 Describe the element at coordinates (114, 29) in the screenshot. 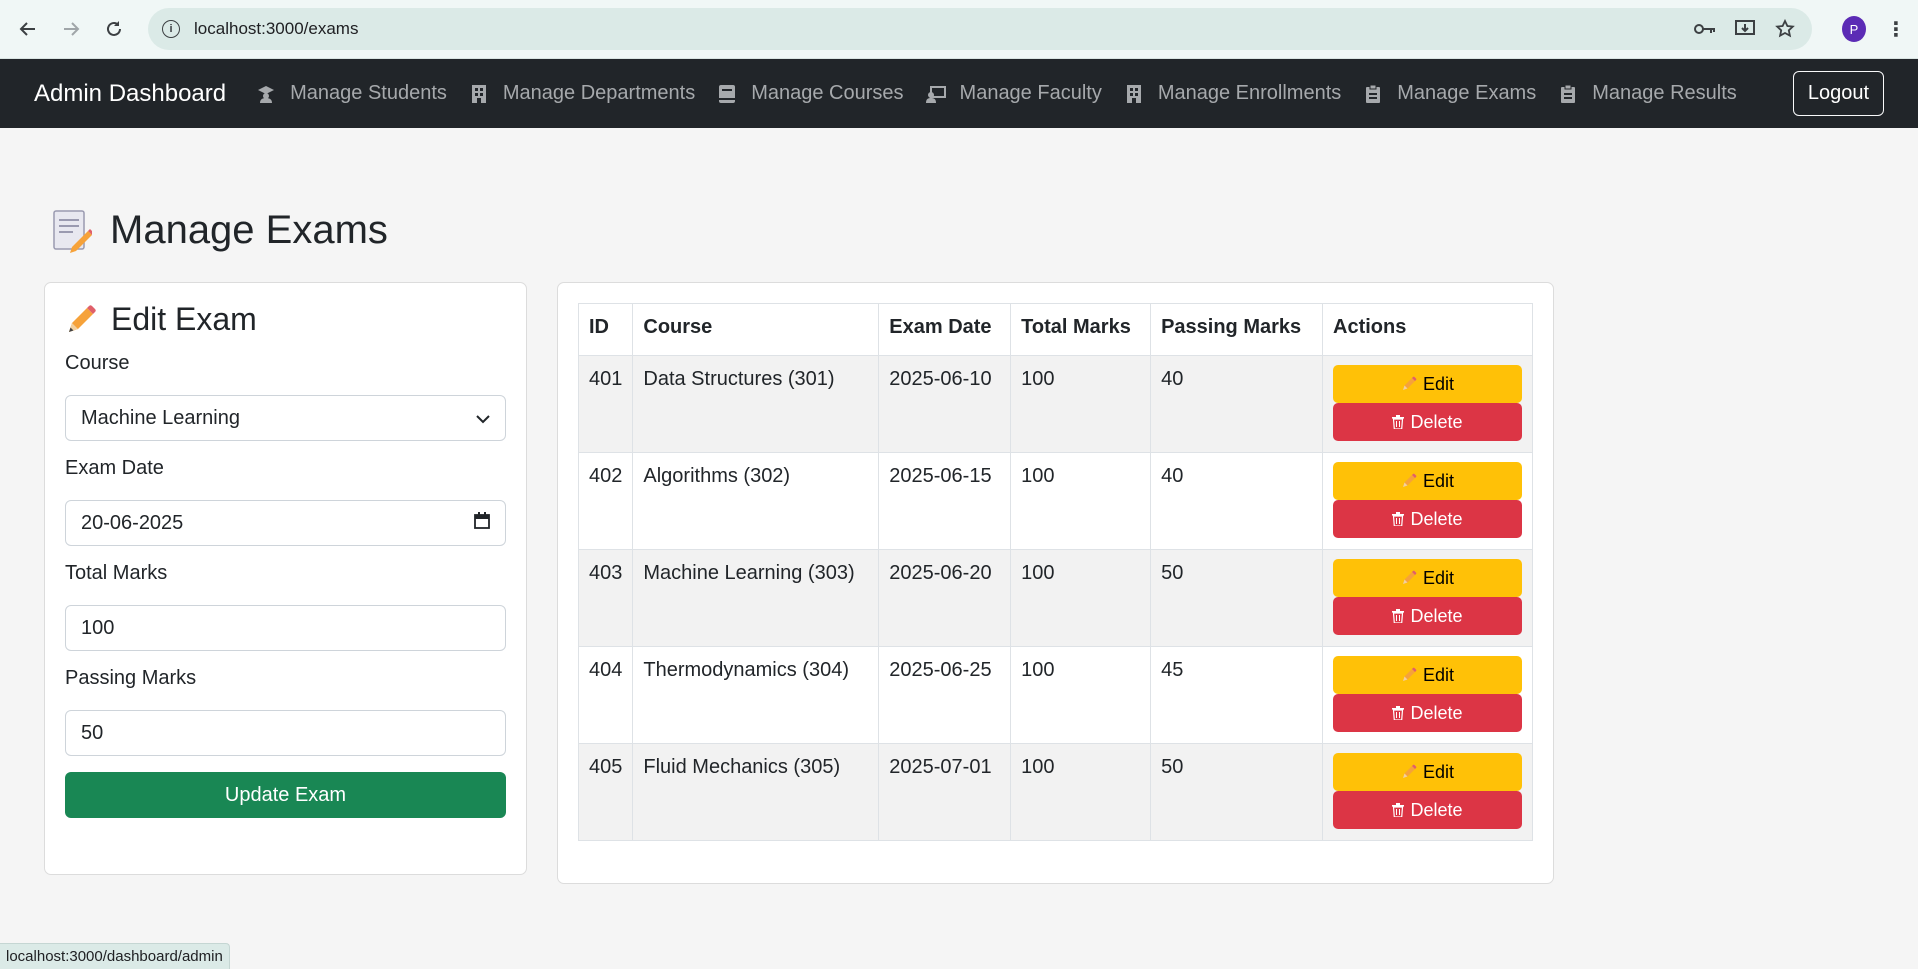

I see `reload-icon` at that location.